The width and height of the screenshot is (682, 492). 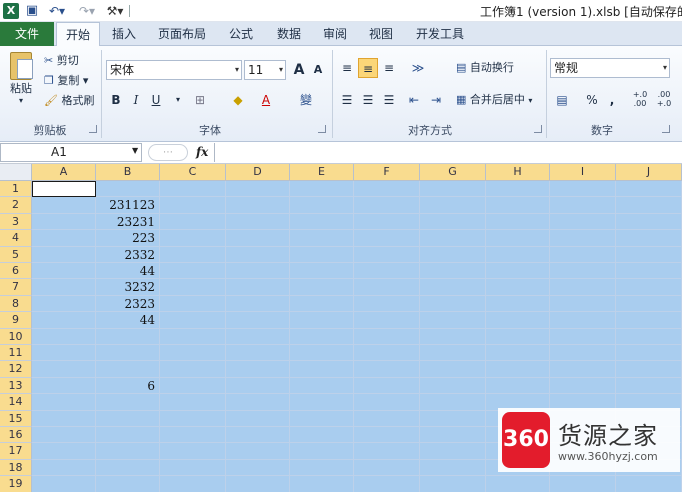 What do you see at coordinates (193, 287) in the screenshot?
I see `cell-c7` at bounding box center [193, 287].